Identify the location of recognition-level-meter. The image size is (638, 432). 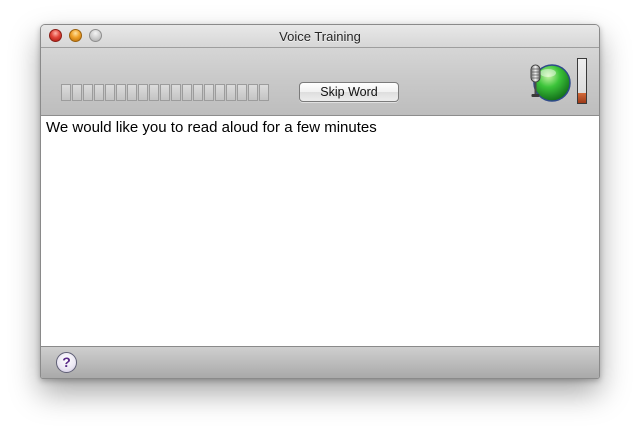
(165, 92).